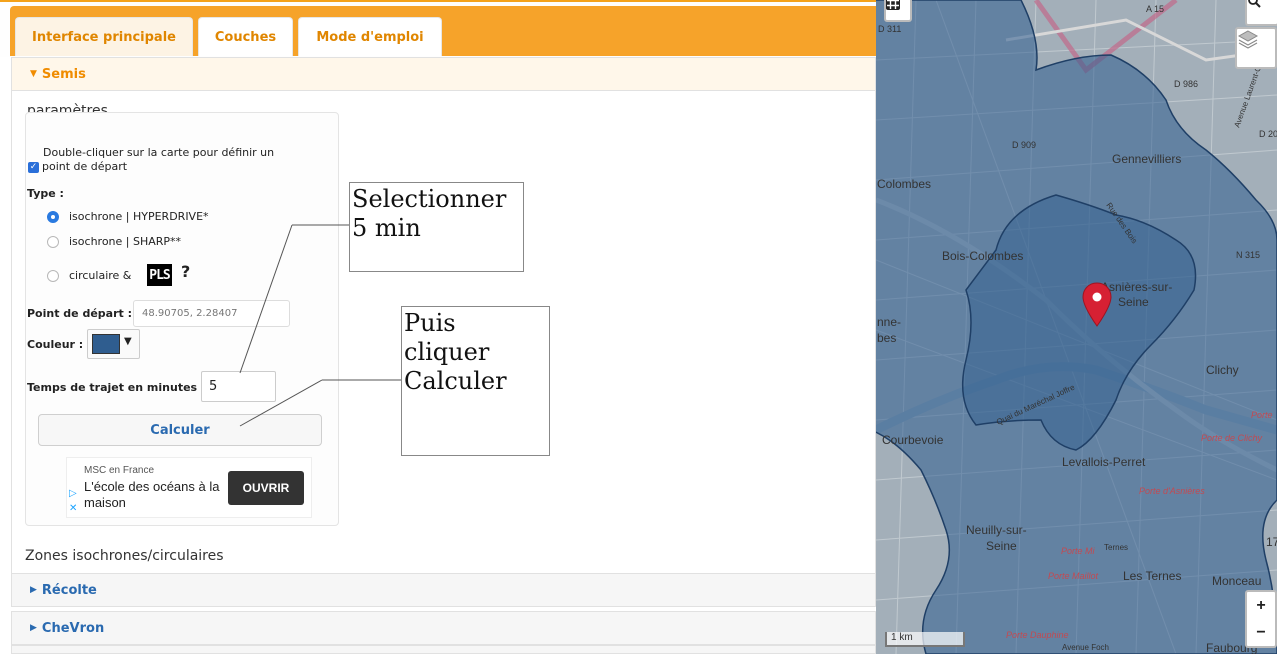 The height and width of the screenshot is (654, 1277). What do you see at coordinates (904, 184) in the screenshot?
I see `map-label-colombes: Colombes` at bounding box center [904, 184].